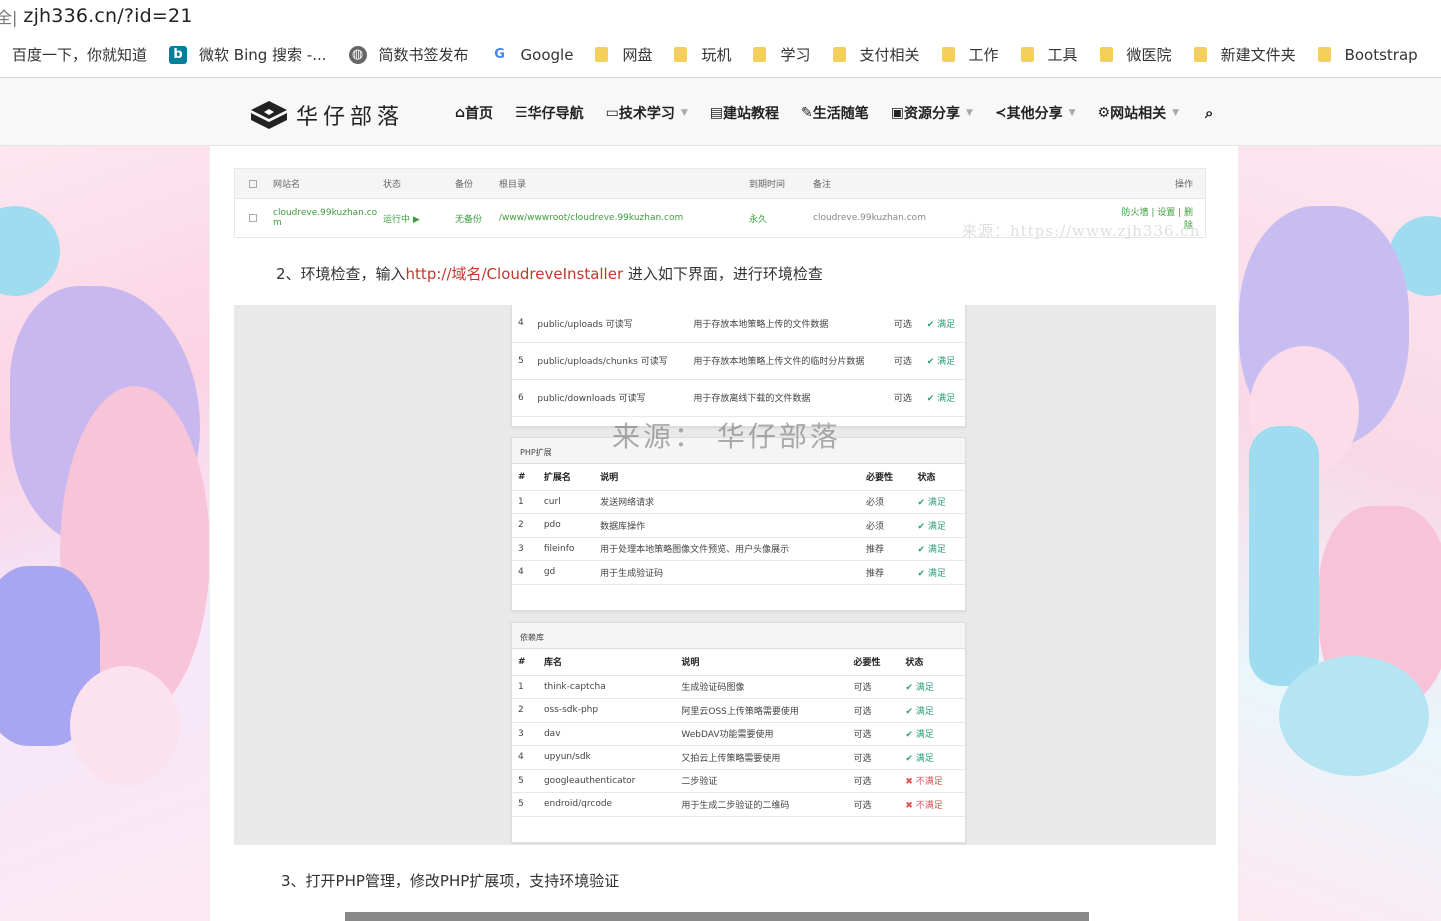  Describe the element at coordinates (555, 114) in the screenshot. I see `nav-label: 华仔导航` at that location.